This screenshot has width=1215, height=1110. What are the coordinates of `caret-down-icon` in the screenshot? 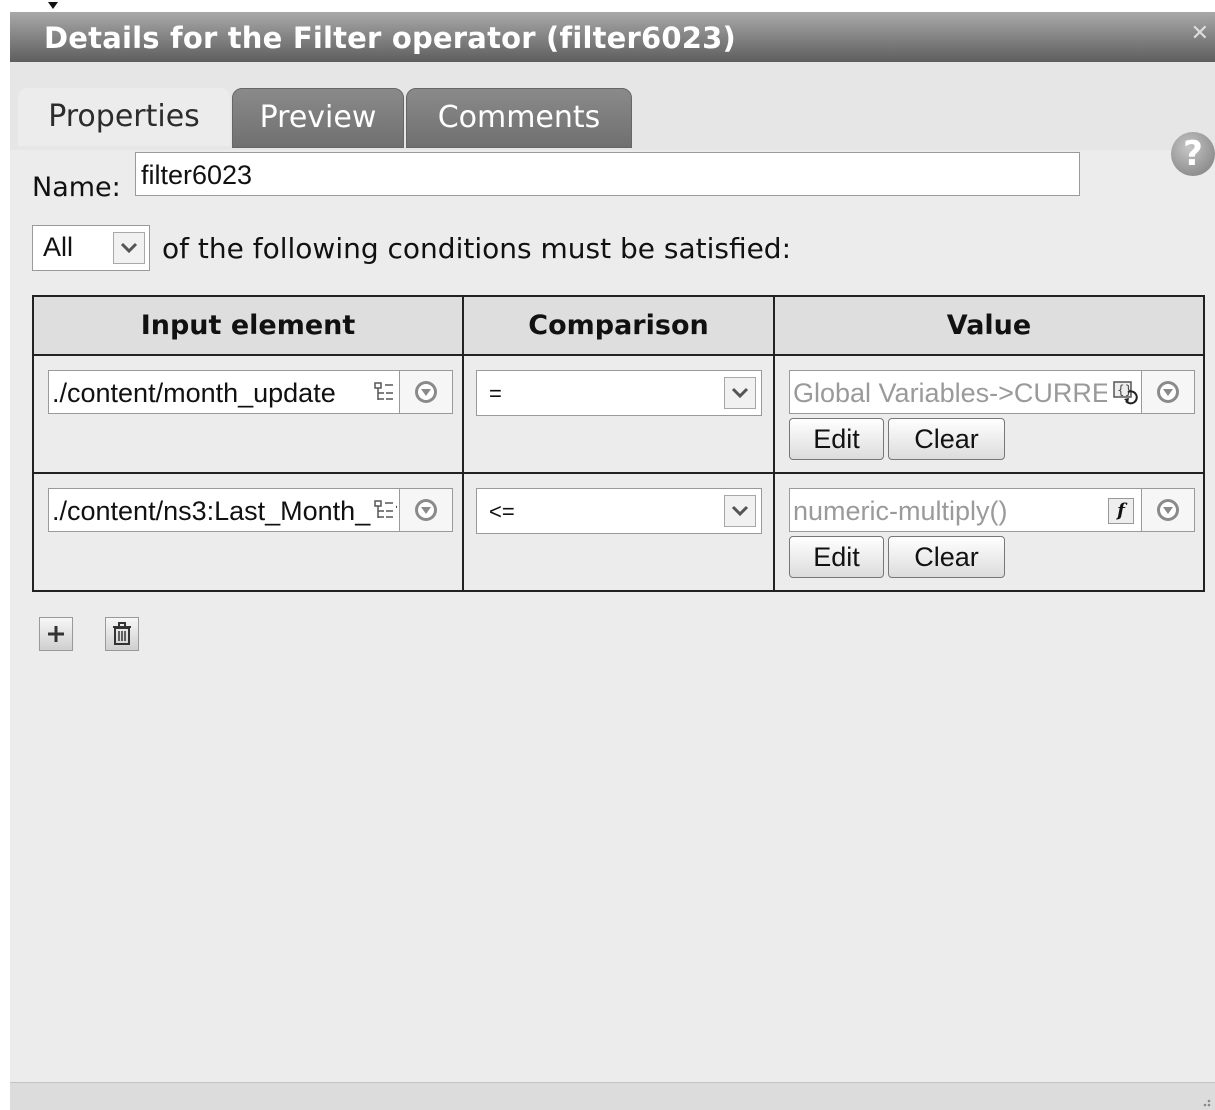 It's located at (53, 5).